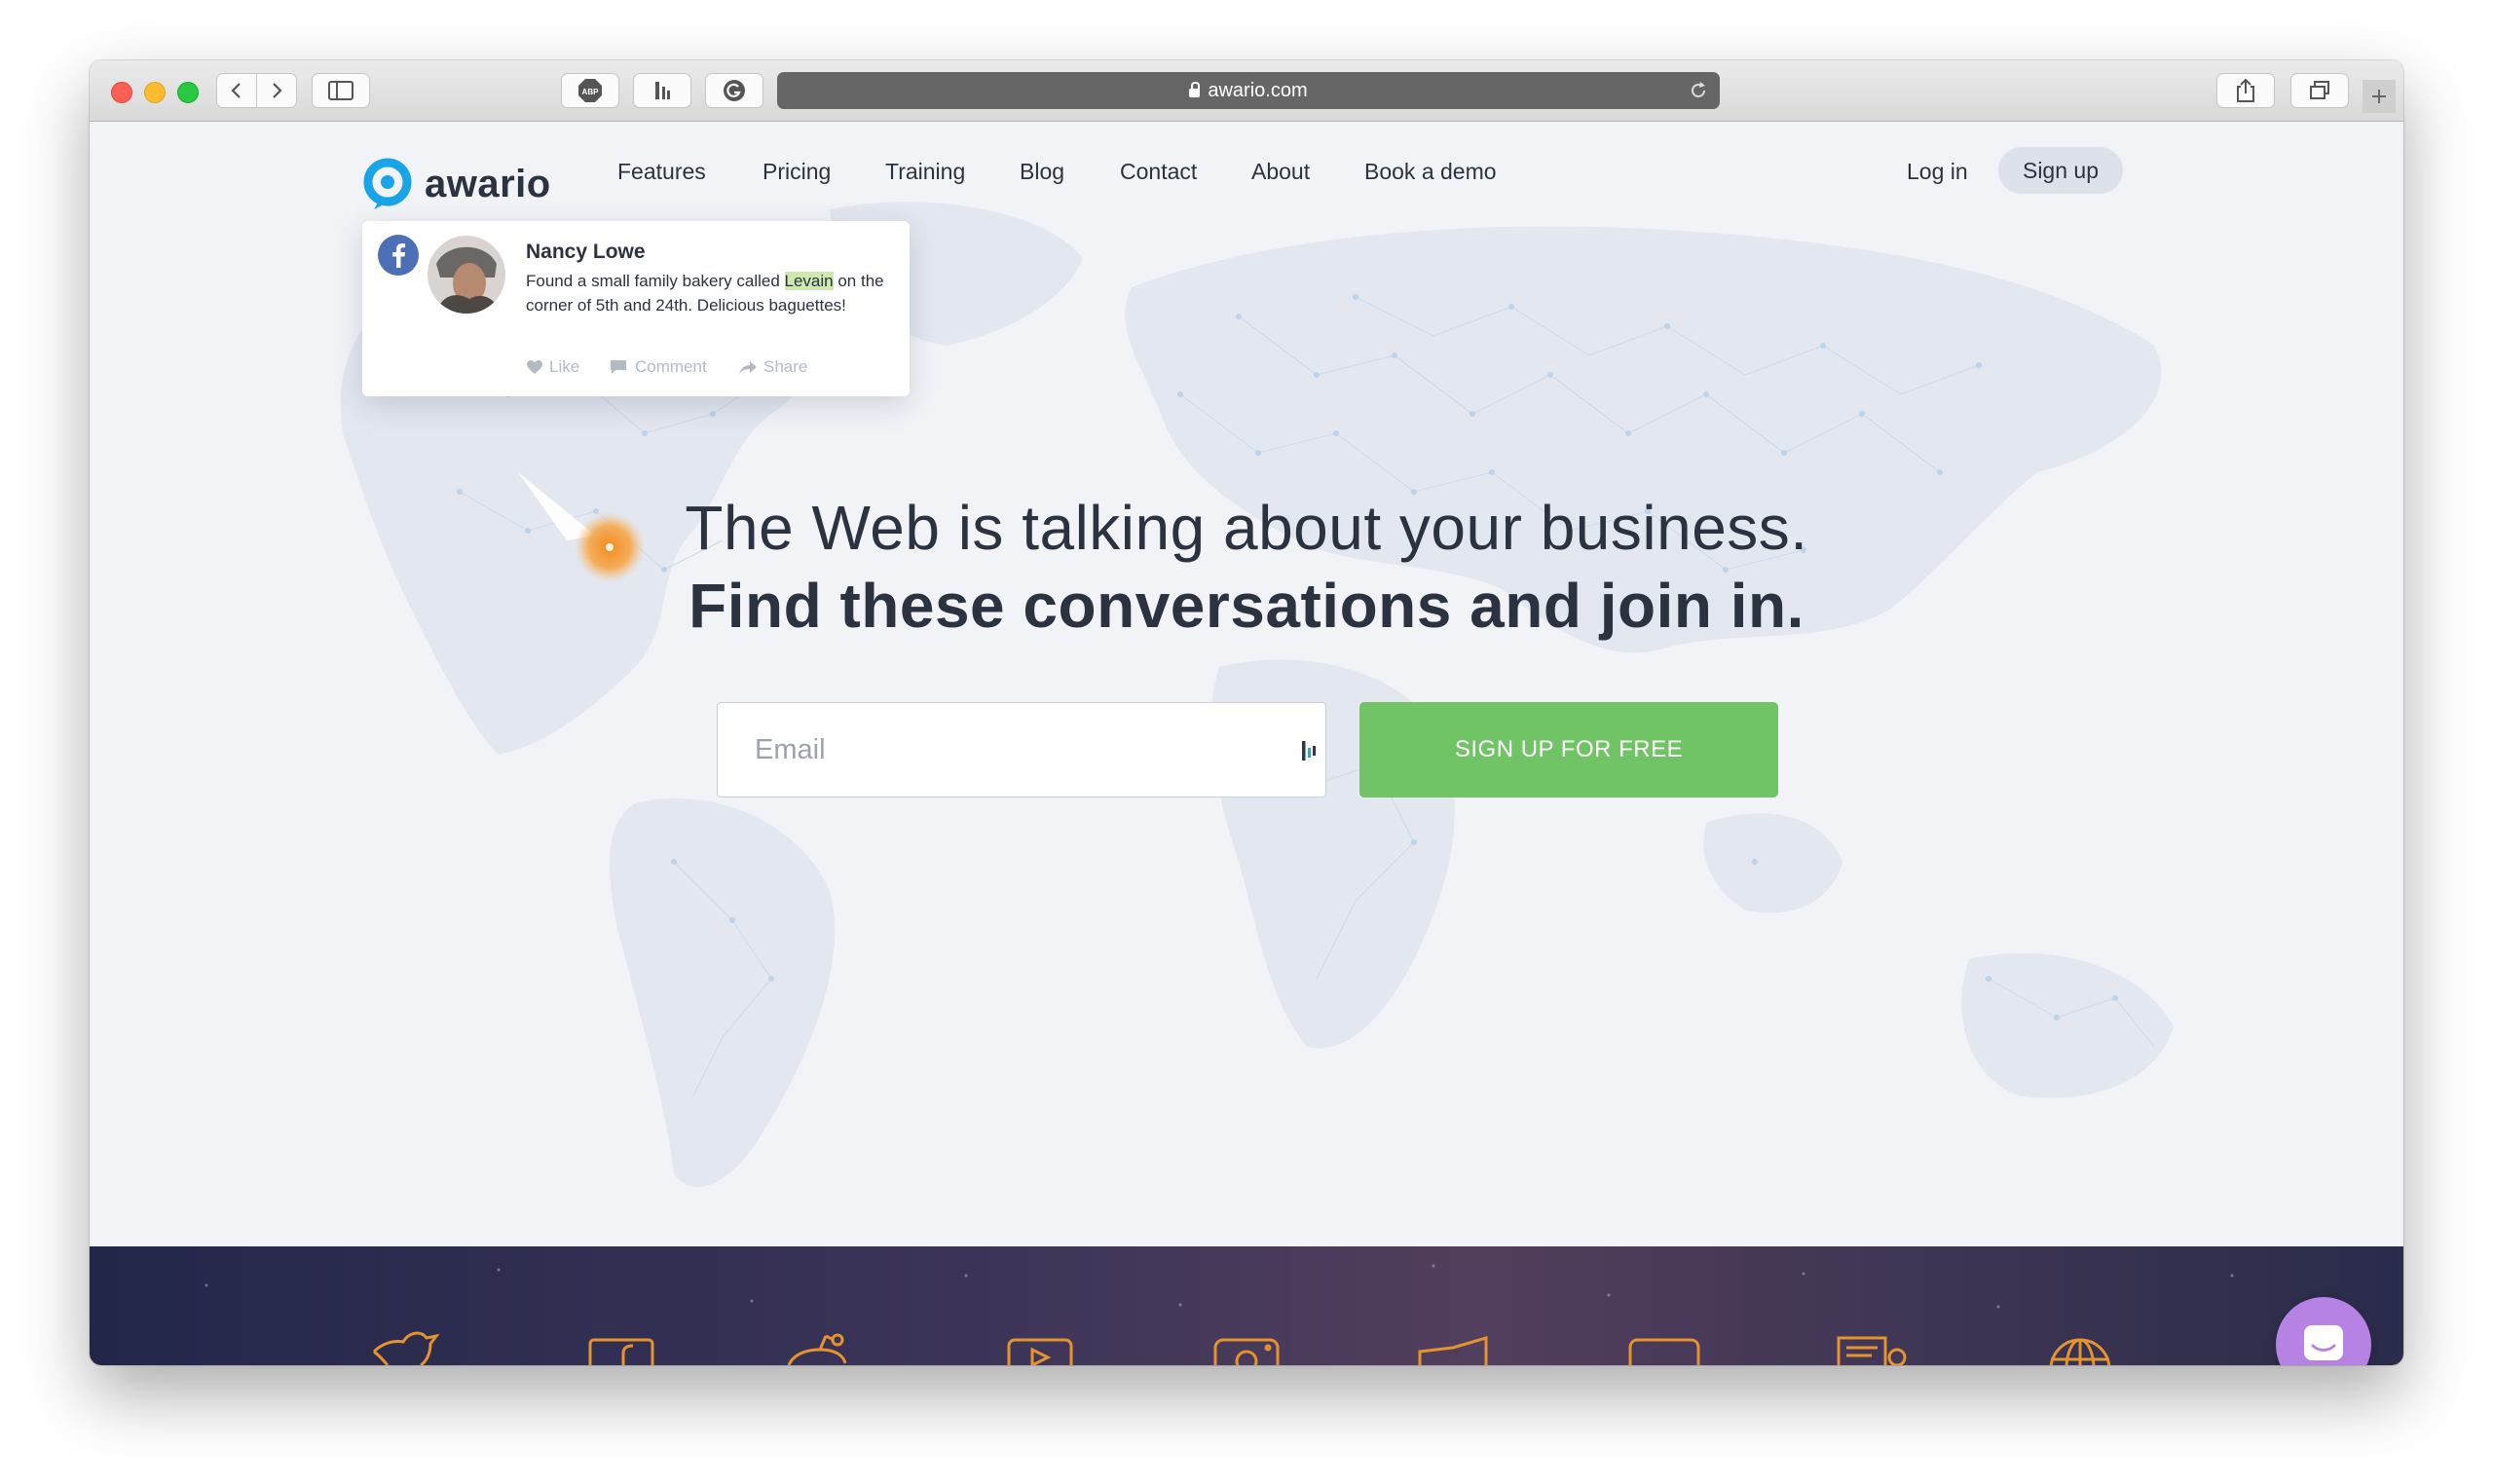  I want to click on like-action: Like, so click(553, 367).